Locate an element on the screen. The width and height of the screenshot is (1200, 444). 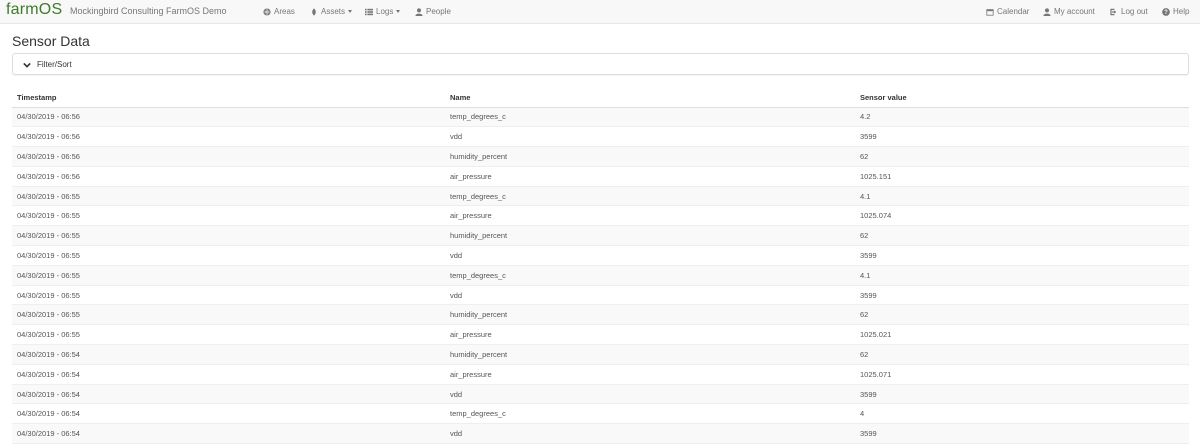
chevron-down-icon is located at coordinates (27, 65).